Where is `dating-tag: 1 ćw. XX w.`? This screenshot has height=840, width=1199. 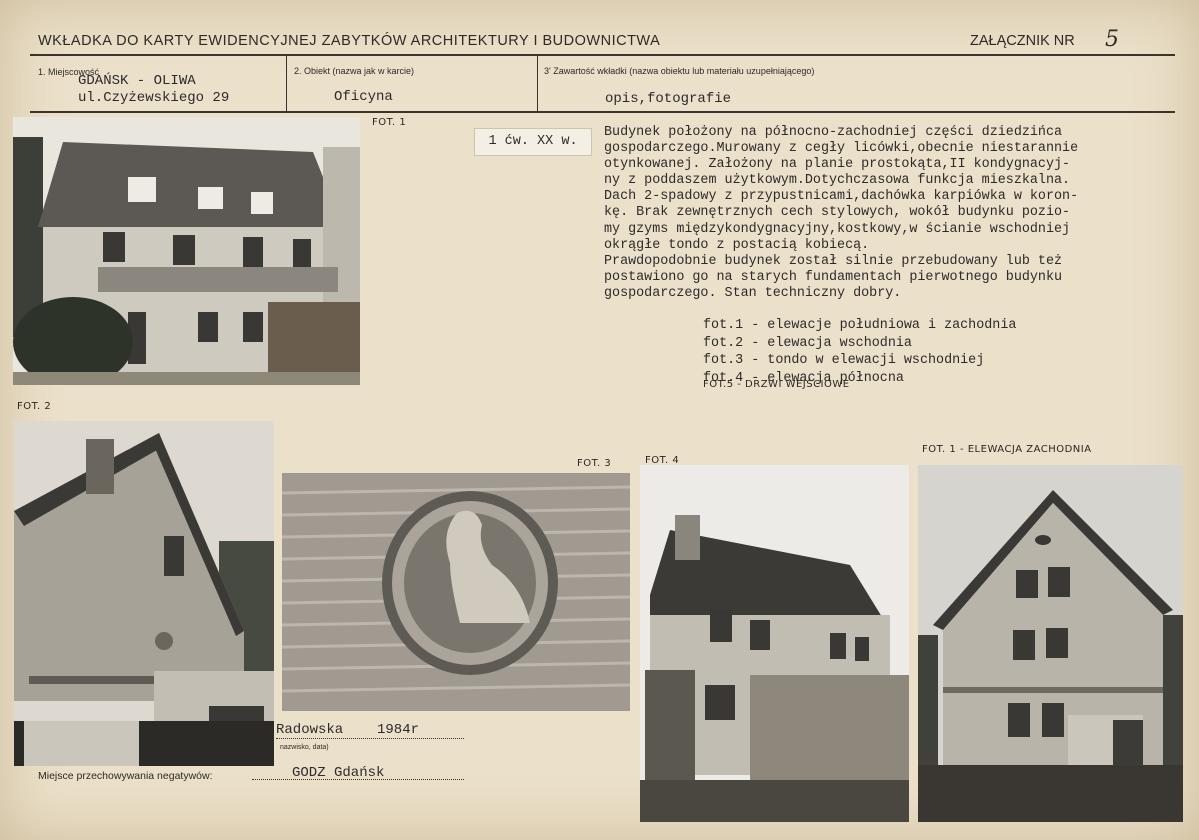
dating-tag: 1 ćw. XX w. is located at coordinates (533, 142).